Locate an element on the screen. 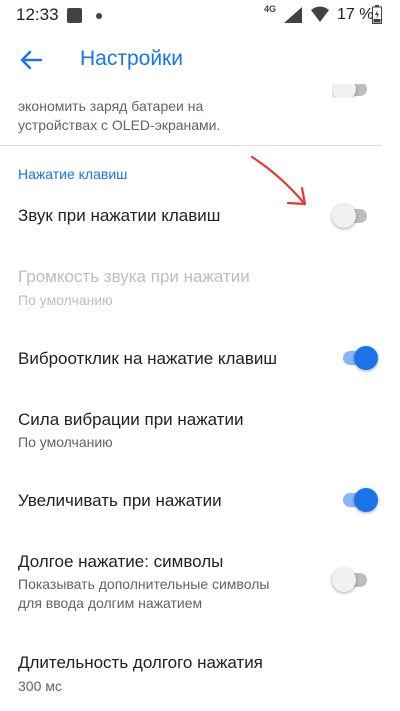 This screenshot has height=711, width=400. key-volume-title: Громкость звука при нажатии is located at coordinates (134, 276).